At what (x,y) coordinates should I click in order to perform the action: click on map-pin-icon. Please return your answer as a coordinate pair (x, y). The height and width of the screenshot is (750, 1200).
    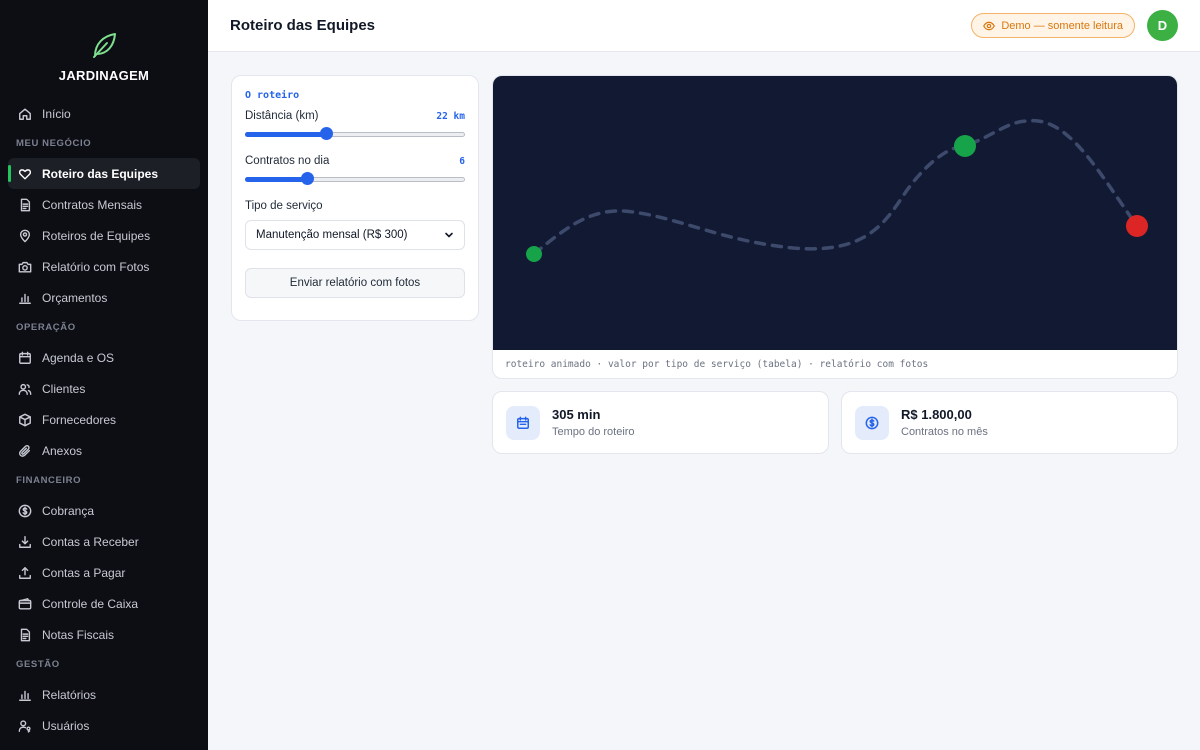
    Looking at the image, I should click on (25, 236).